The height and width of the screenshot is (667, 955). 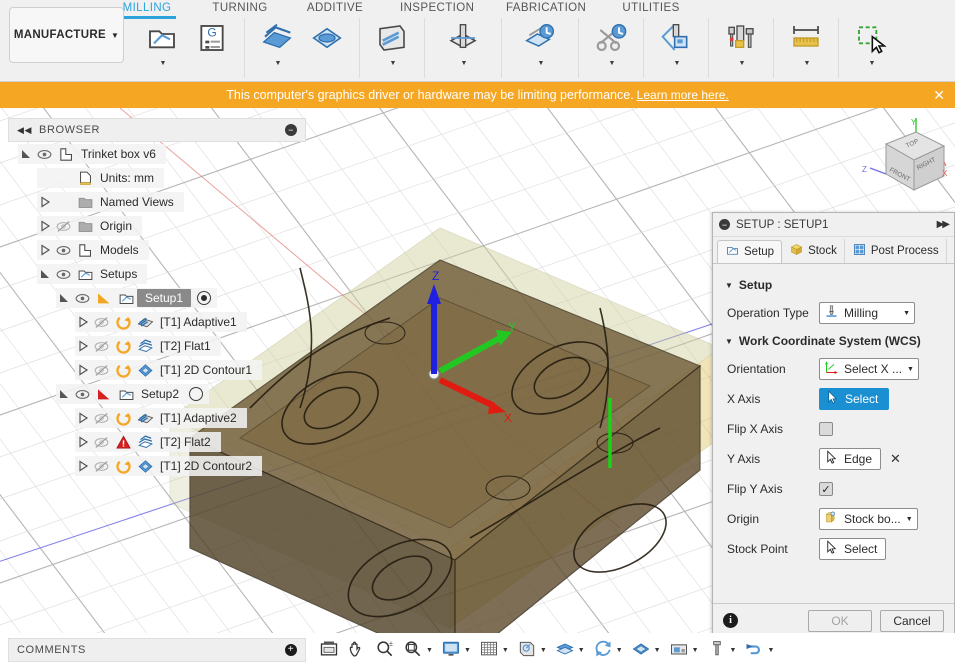 What do you see at coordinates (833, 341) in the screenshot?
I see `section-header-work-coordinate-system-wcs-: ▼ Work Coordinate System (WCS)` at bounding box center [833, 341].